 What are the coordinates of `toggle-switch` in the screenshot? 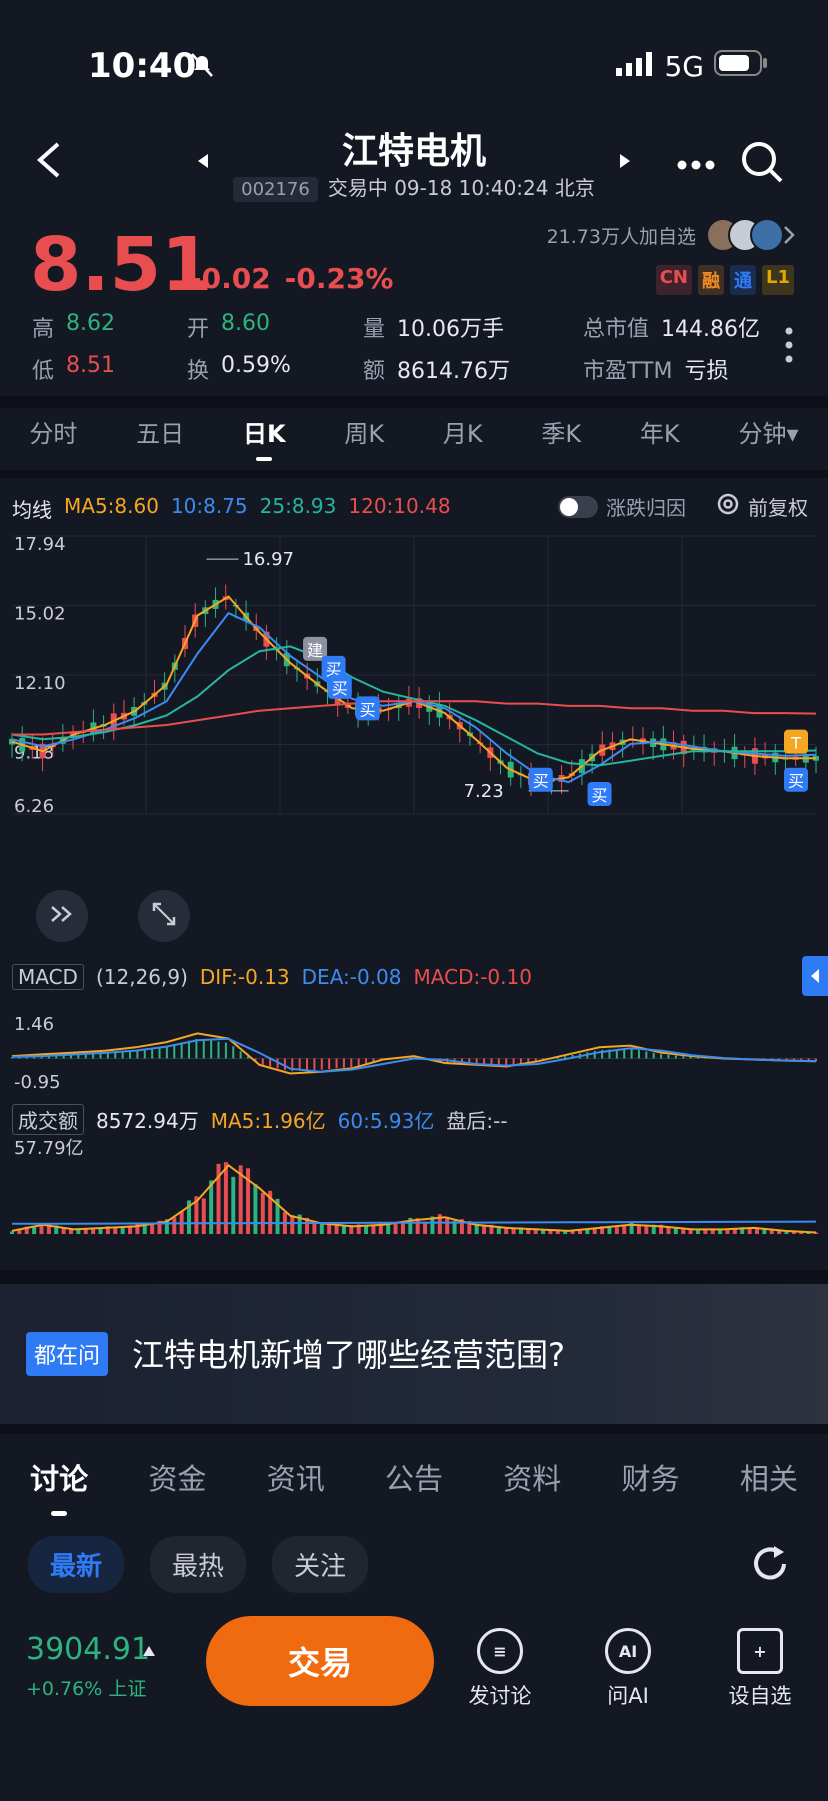 It's located at (578, 506).